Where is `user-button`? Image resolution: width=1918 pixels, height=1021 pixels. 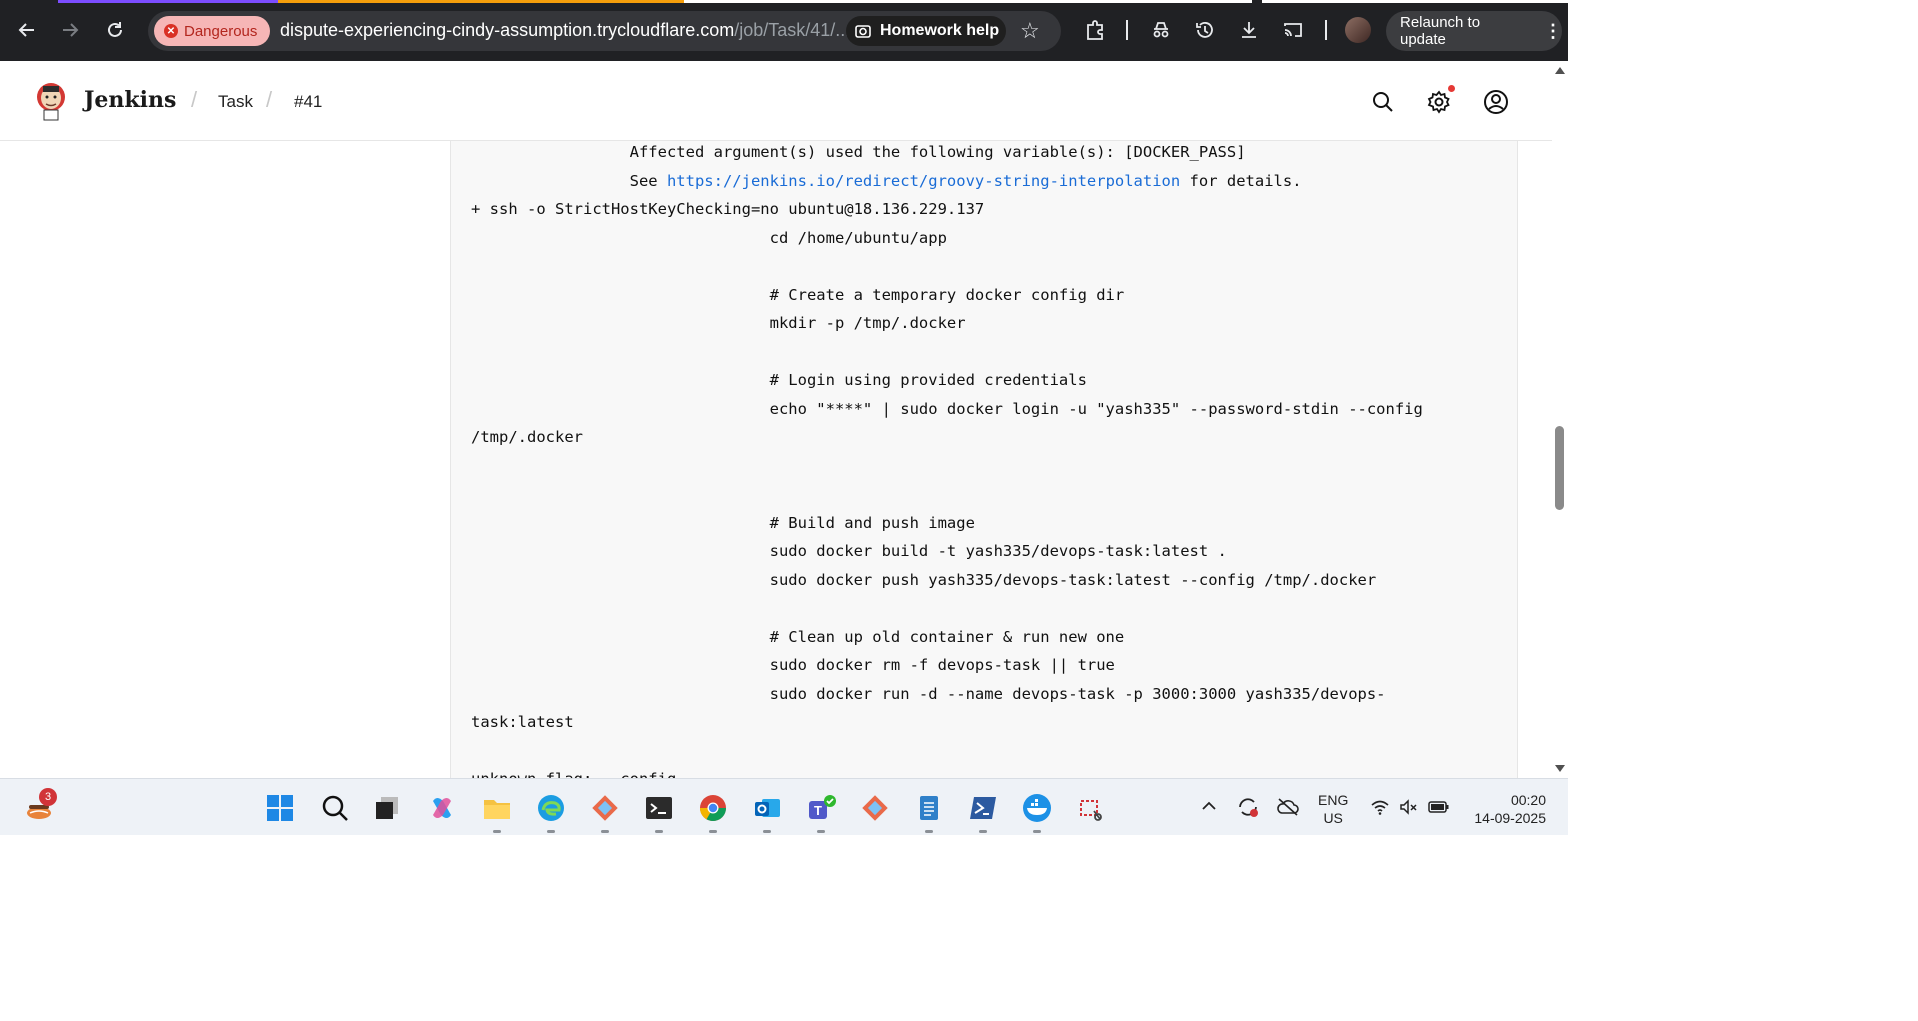
user-button is located at coordinates (1496, 102).